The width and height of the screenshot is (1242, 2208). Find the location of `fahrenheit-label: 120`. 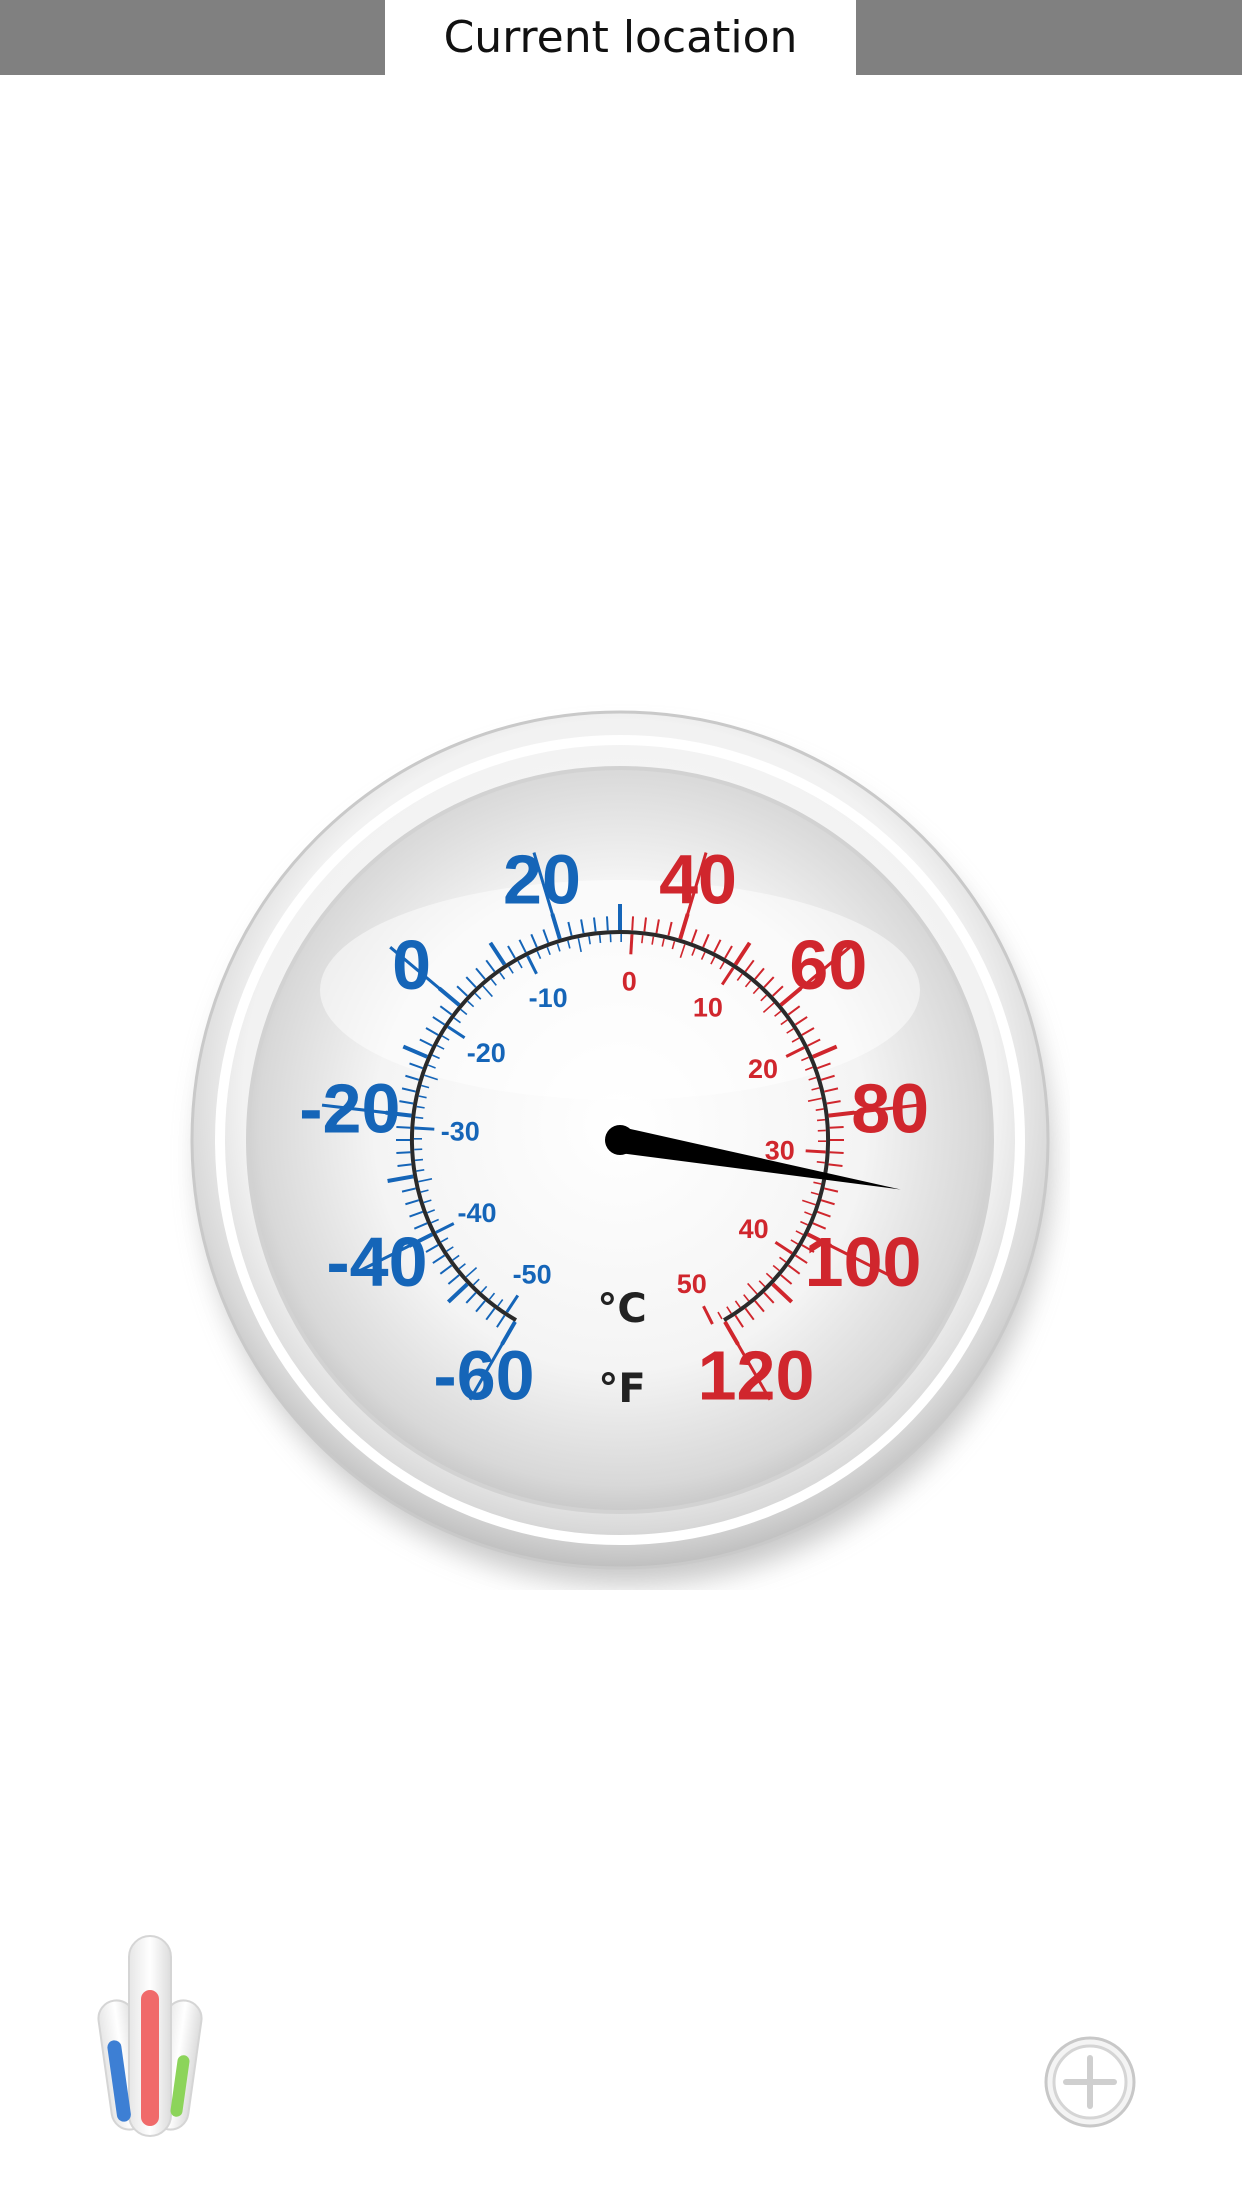

fahrenheit-label: 120 is located at coordinates (756, 1376).